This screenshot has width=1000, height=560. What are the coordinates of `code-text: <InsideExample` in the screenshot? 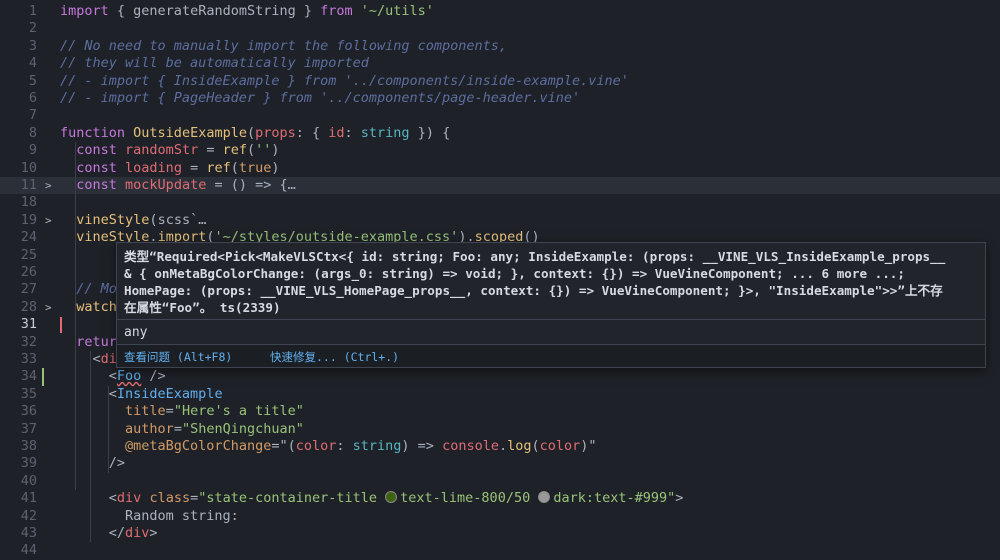 It's located at (141, 393).